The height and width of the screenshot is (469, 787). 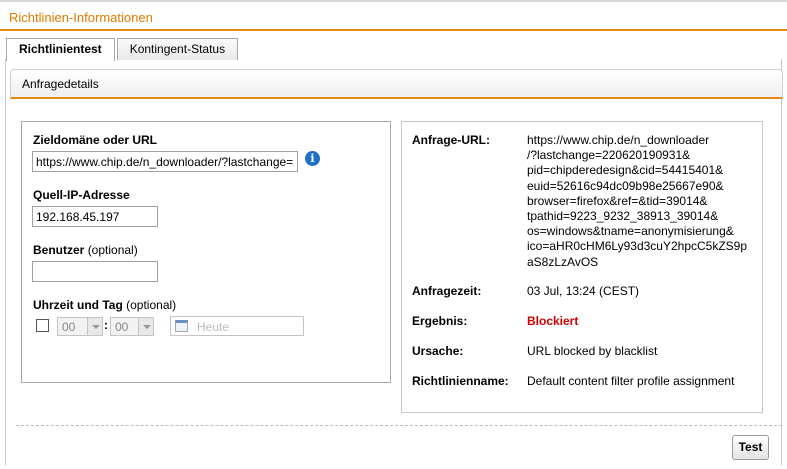 What do you see at coordinates (237, 326) in the screenshot?
I see `date-picker-input: Heute` at bounding box center [237, 326].